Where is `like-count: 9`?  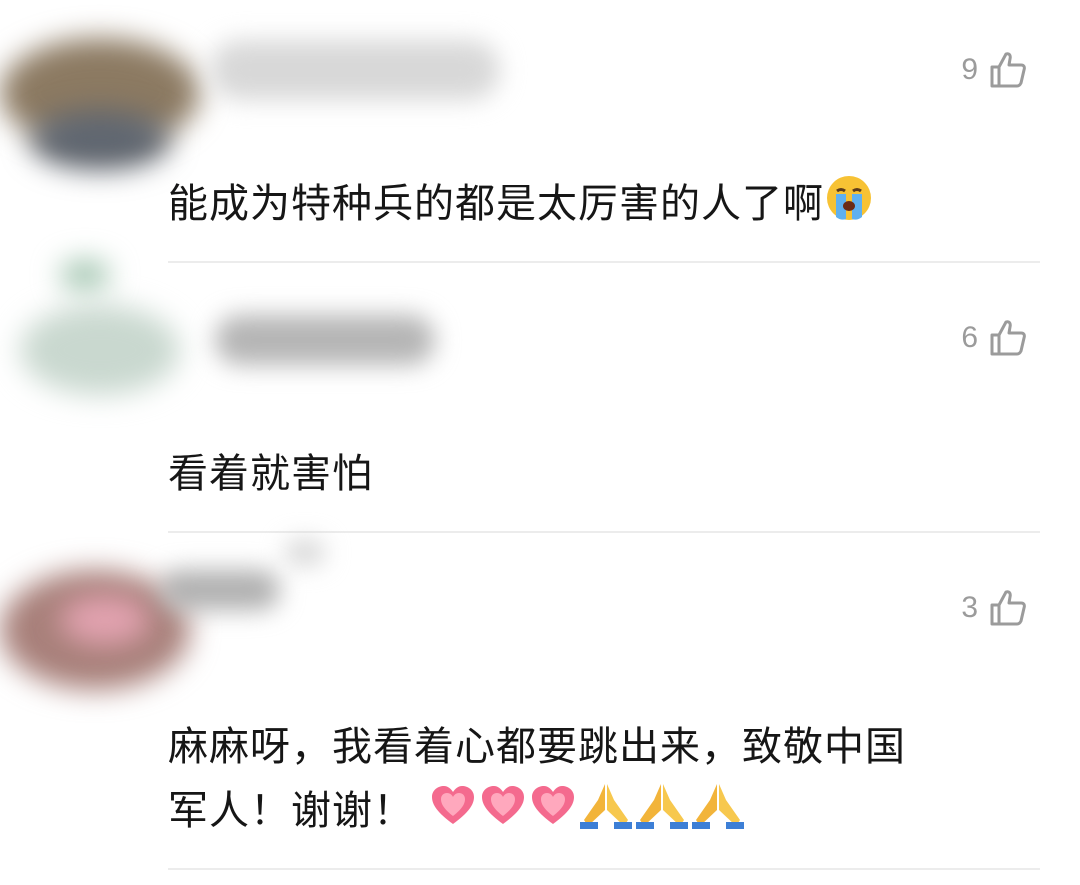 like-count: 9 is located at coordinates (969, 69).